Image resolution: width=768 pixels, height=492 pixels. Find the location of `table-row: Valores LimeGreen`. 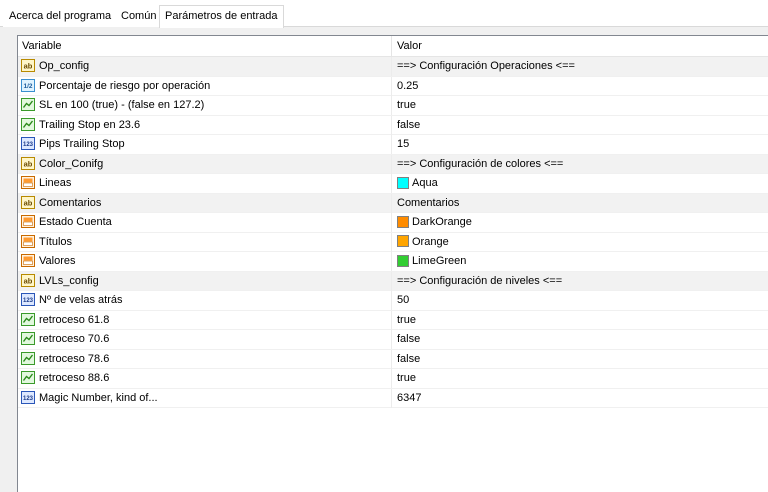

table-row: Valores LimeGreen is located at coordinates (393, 262).